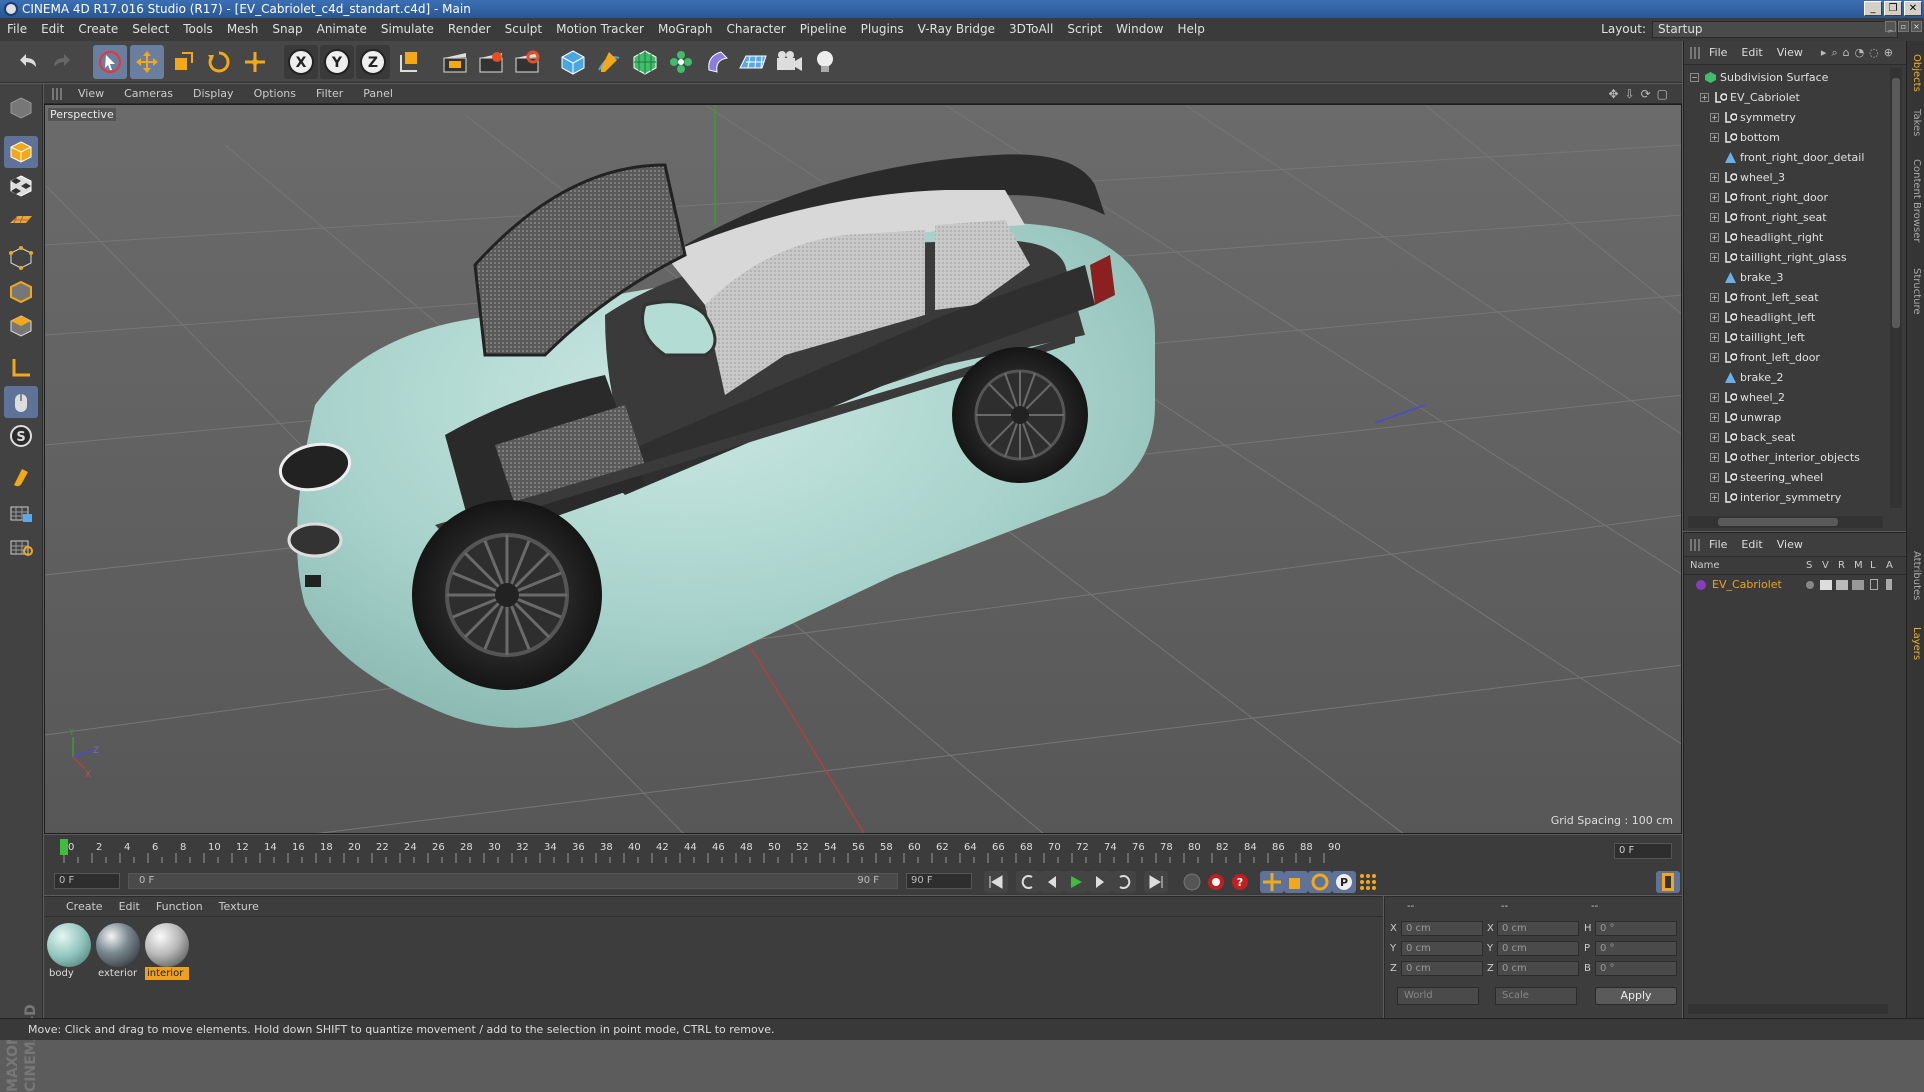  I want to click on expand-toggle-icon: −, so click(1694, 77).